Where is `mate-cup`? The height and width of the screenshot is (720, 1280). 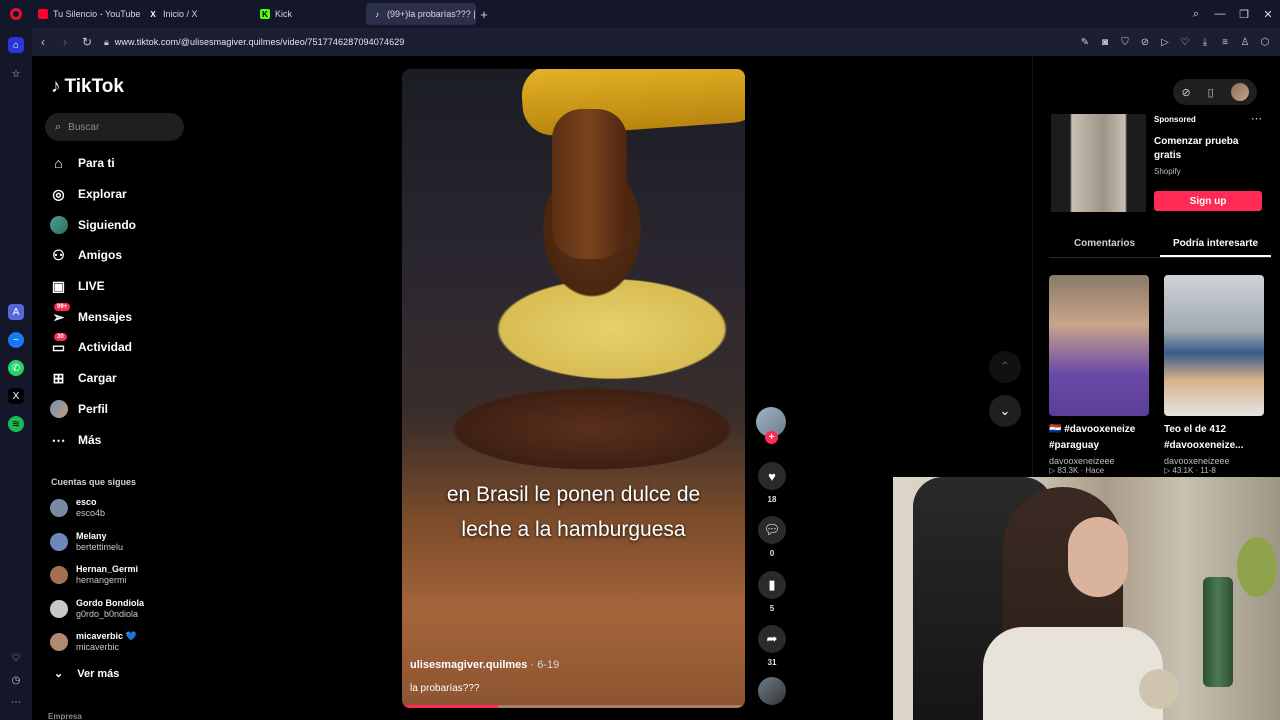 mate-cup is located at coordinates (1159, 689).